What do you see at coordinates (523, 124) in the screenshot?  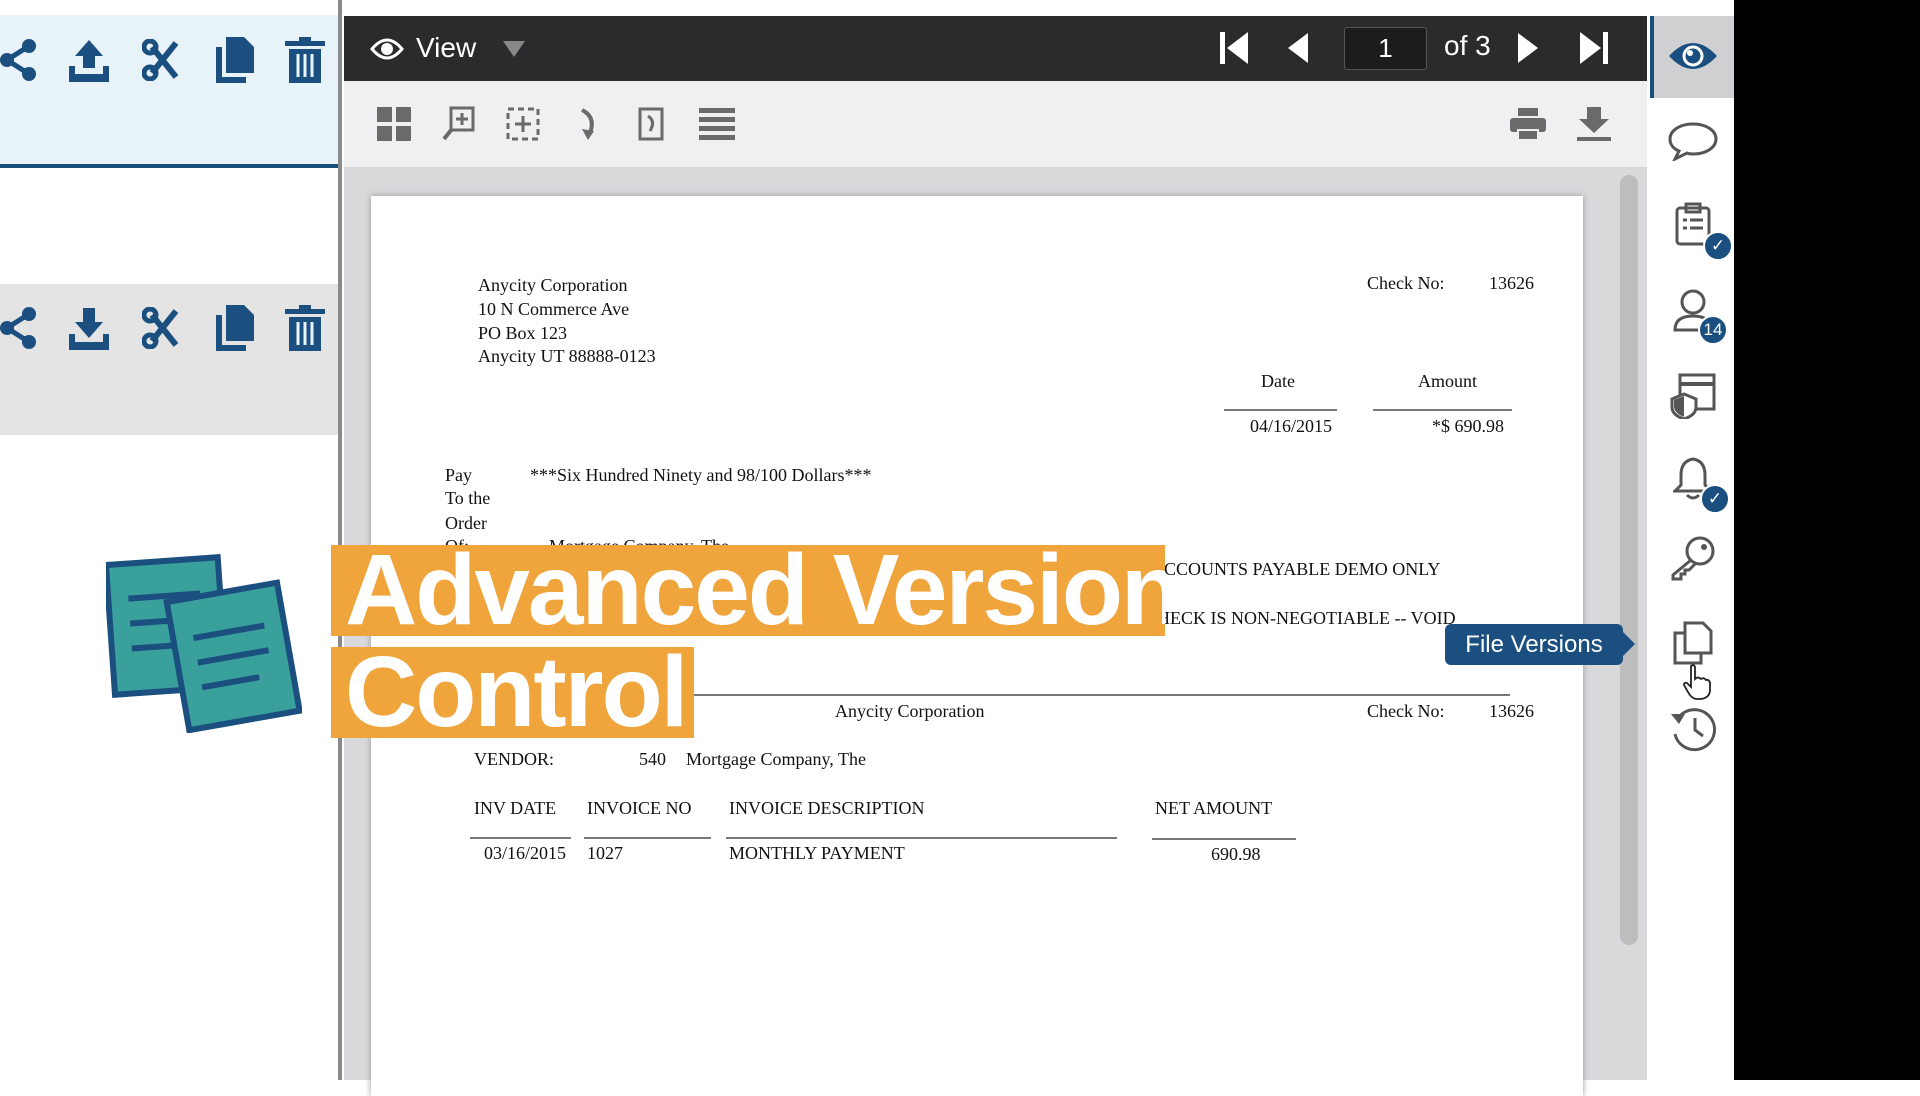 I see `fit-selection-icon` at bounding box center [523, 124].